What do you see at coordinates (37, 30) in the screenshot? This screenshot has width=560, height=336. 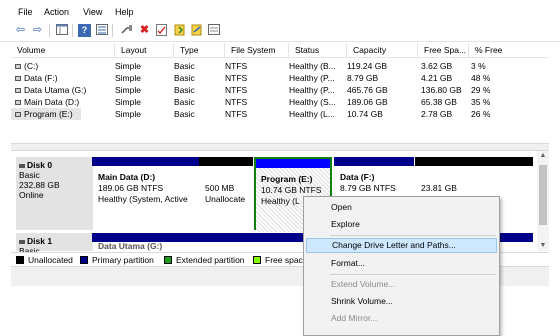 I see `forward-arrow-icon: ⇨` at bounding box center [37, 30].